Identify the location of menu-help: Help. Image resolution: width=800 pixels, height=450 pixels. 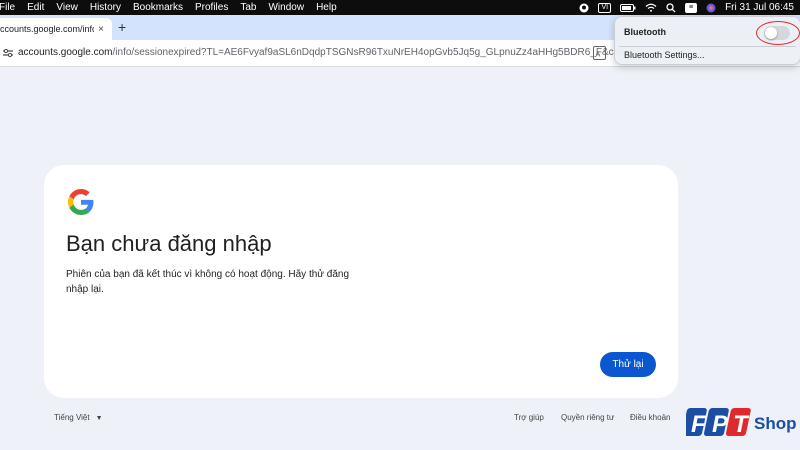
(326, 7).